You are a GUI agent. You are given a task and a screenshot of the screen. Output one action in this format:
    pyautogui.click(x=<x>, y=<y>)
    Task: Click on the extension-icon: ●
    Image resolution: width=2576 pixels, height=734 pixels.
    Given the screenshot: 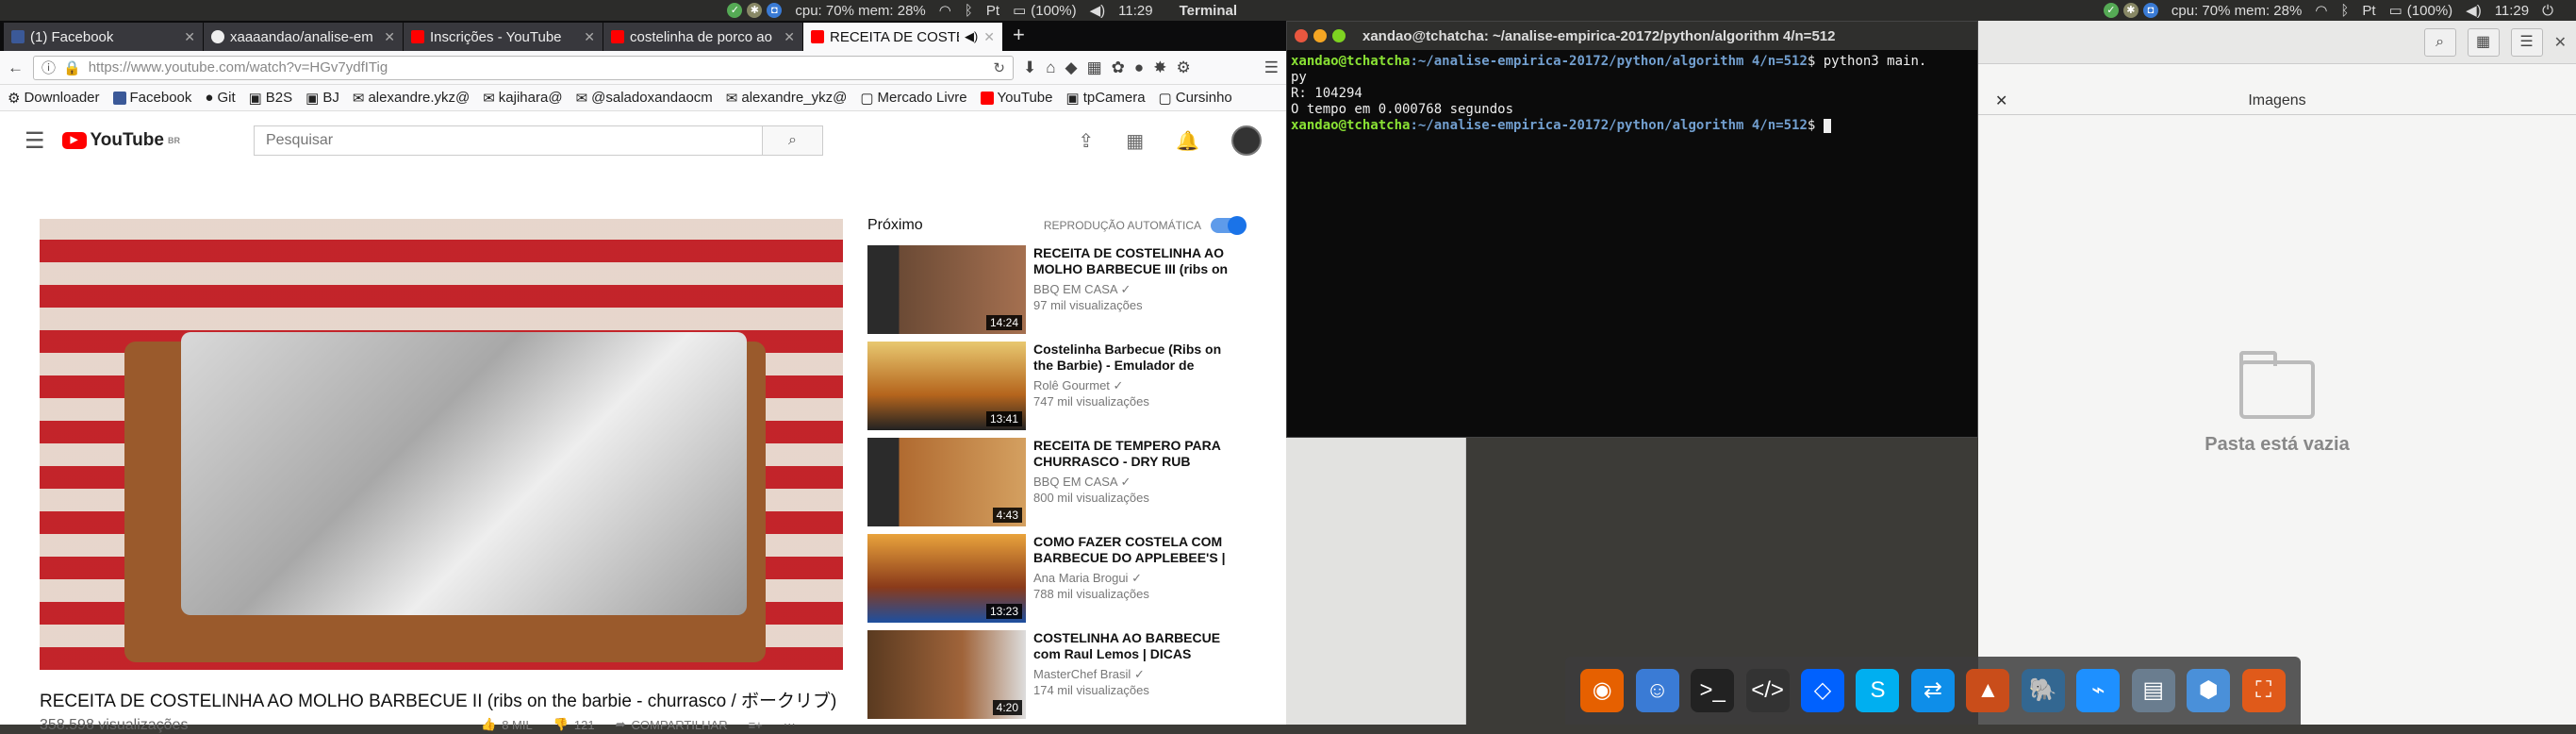 What is the action you would take?
    pyautogui.click(x=1139, y=67)
    